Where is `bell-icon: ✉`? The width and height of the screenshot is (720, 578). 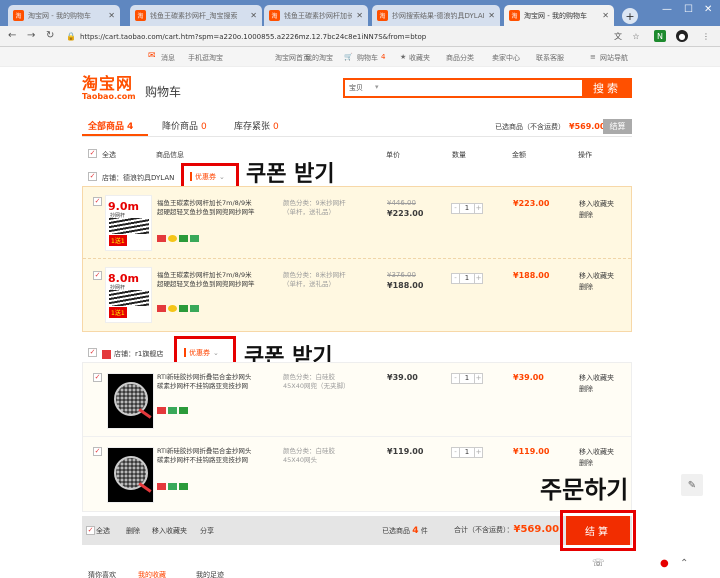
bell-icon: ✉ is located at coordinates (152, 56).